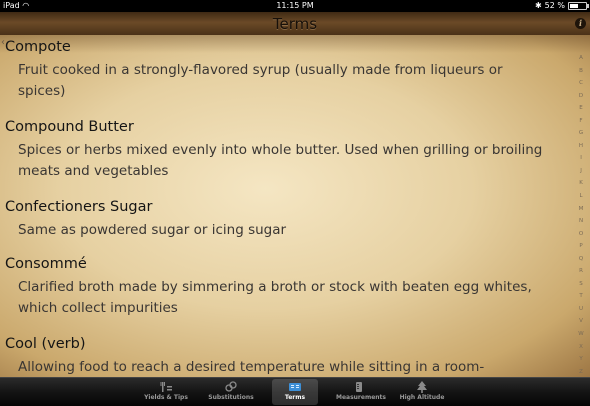 The height and width of the screenshot is (406, 590). What do you see at coordinates (45, 344) in the screenshot?
I see `term-title: Cool (verb)` at bounding box center [45, 344].